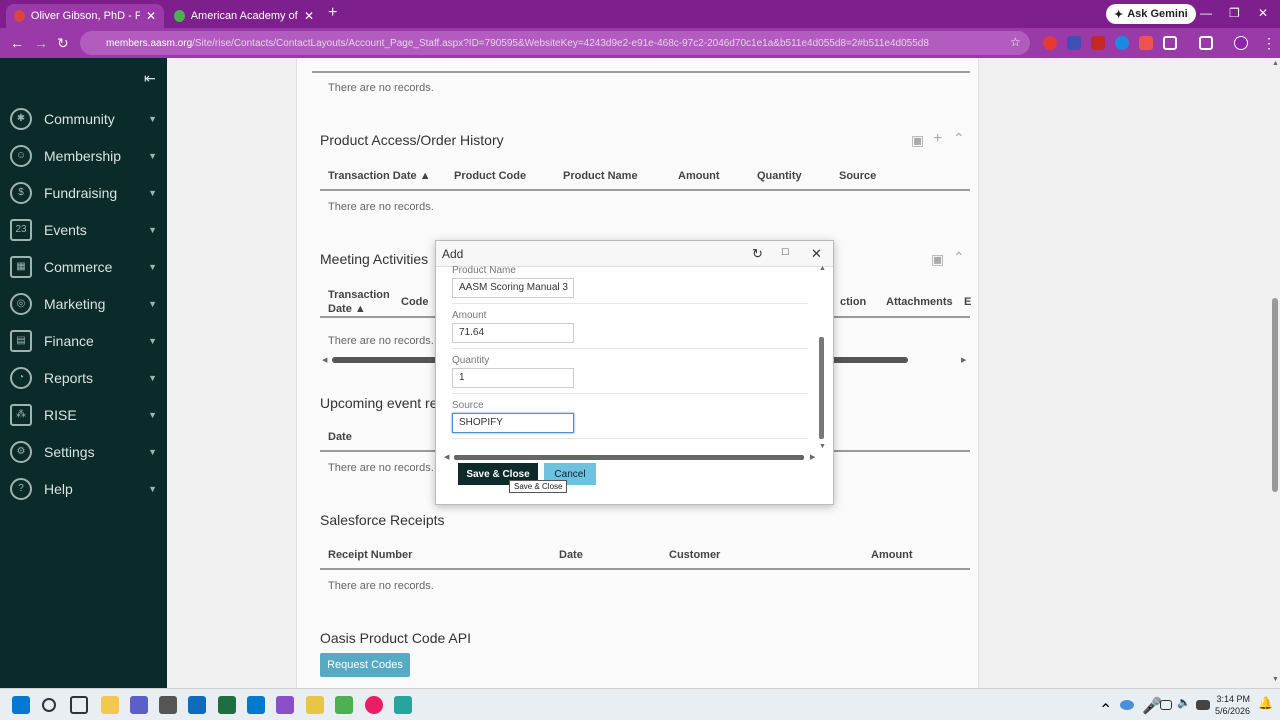 This screenshot has height=720, width=1280. What do you see at coordinates (139, 705) in the screenshot?
I see `teams-icon` at bounding box center [139, 705].